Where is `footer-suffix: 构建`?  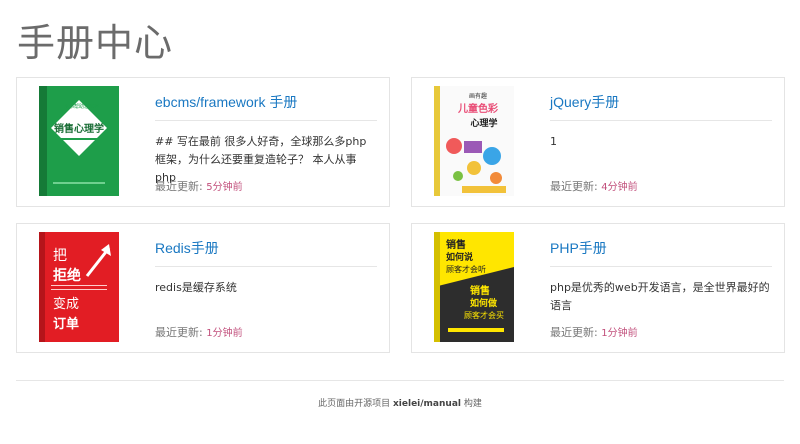
footer-suffix: 构建 is located at coordinates (472, 404).